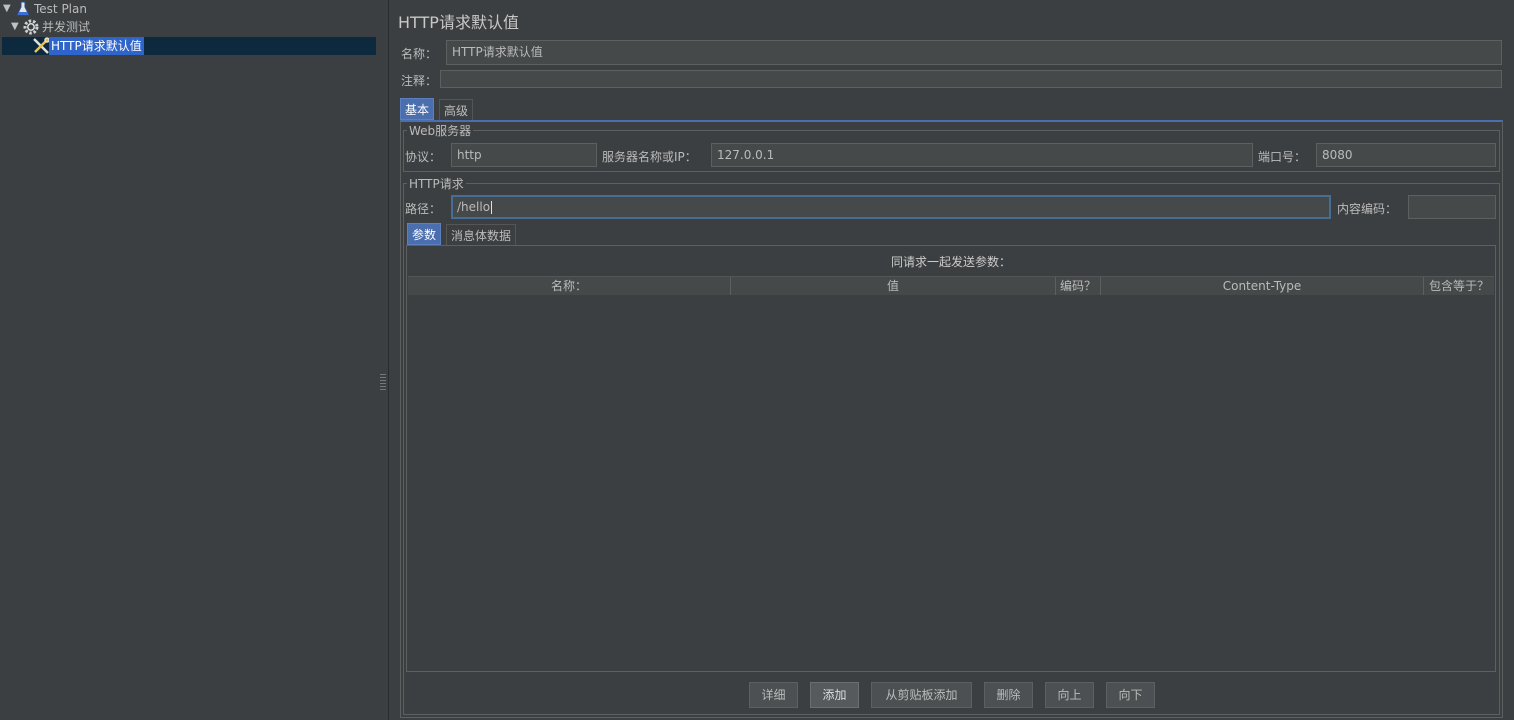 This screenshot has height=720, width=1514. What do you see at coordinates (1078, 286) in the screenshot?
I see `column-header-encode: 编码？` at bounding box center [1078, 286].